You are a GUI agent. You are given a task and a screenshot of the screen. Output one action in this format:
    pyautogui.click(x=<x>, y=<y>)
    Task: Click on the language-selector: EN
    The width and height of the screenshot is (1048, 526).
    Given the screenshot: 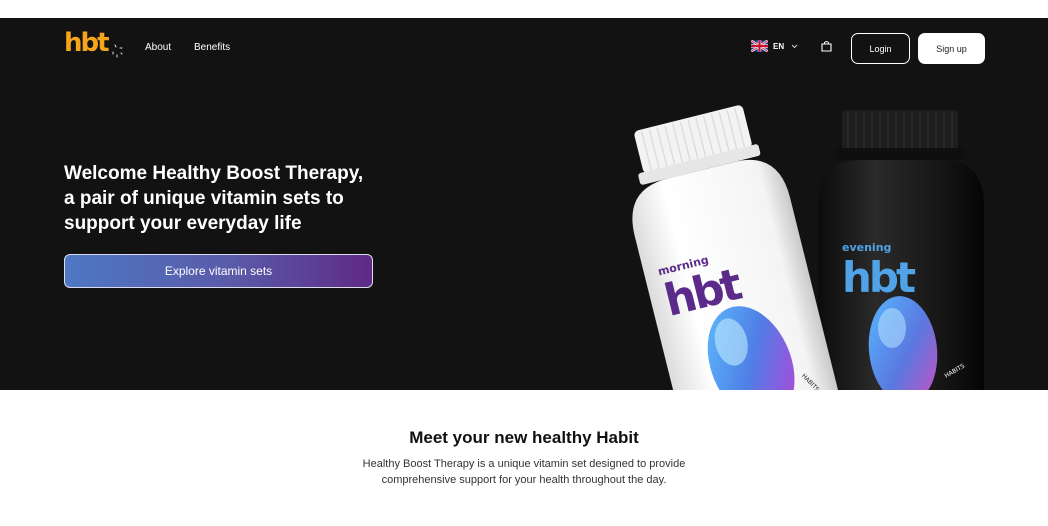 What is the action you would take?
    pyautogui.click(x=774, y=46)
    